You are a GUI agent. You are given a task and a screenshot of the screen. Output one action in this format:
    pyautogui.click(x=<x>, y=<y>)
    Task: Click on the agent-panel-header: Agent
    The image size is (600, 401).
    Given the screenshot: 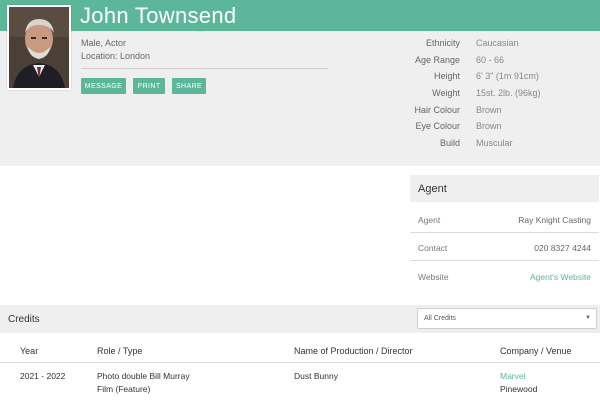 What is the action you would take?
    pyautogui.click(x=504, y=188)
    